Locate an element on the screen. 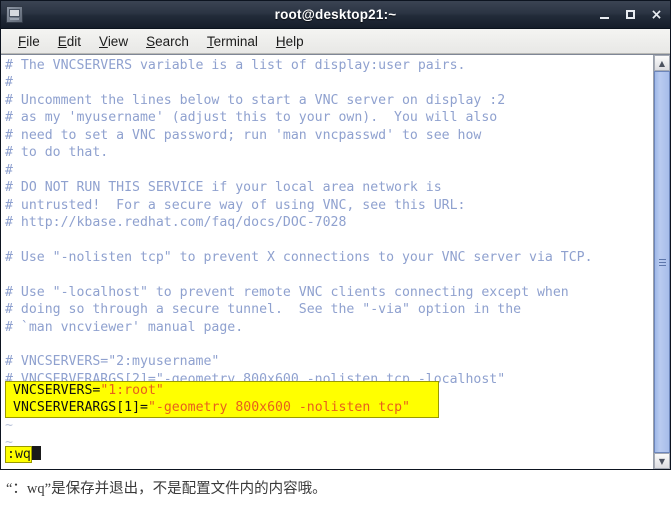 The image size is (671, 505). menu-rest-edit: dit is located at coordinates (74, 41).